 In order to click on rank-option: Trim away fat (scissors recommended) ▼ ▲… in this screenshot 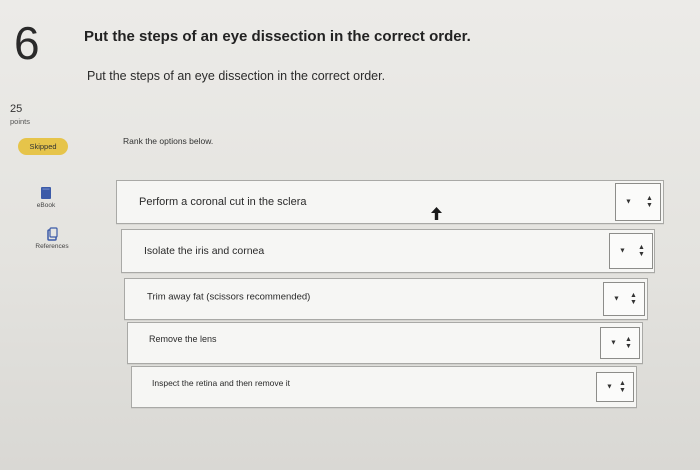, I will do `click(386, 299)`.